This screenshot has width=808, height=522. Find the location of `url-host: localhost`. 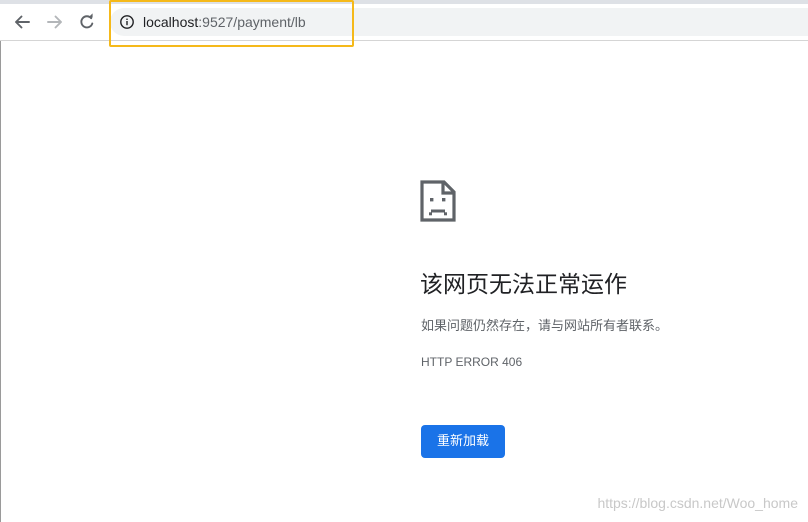

url-host: localhost is located at coordinates (171, 22).